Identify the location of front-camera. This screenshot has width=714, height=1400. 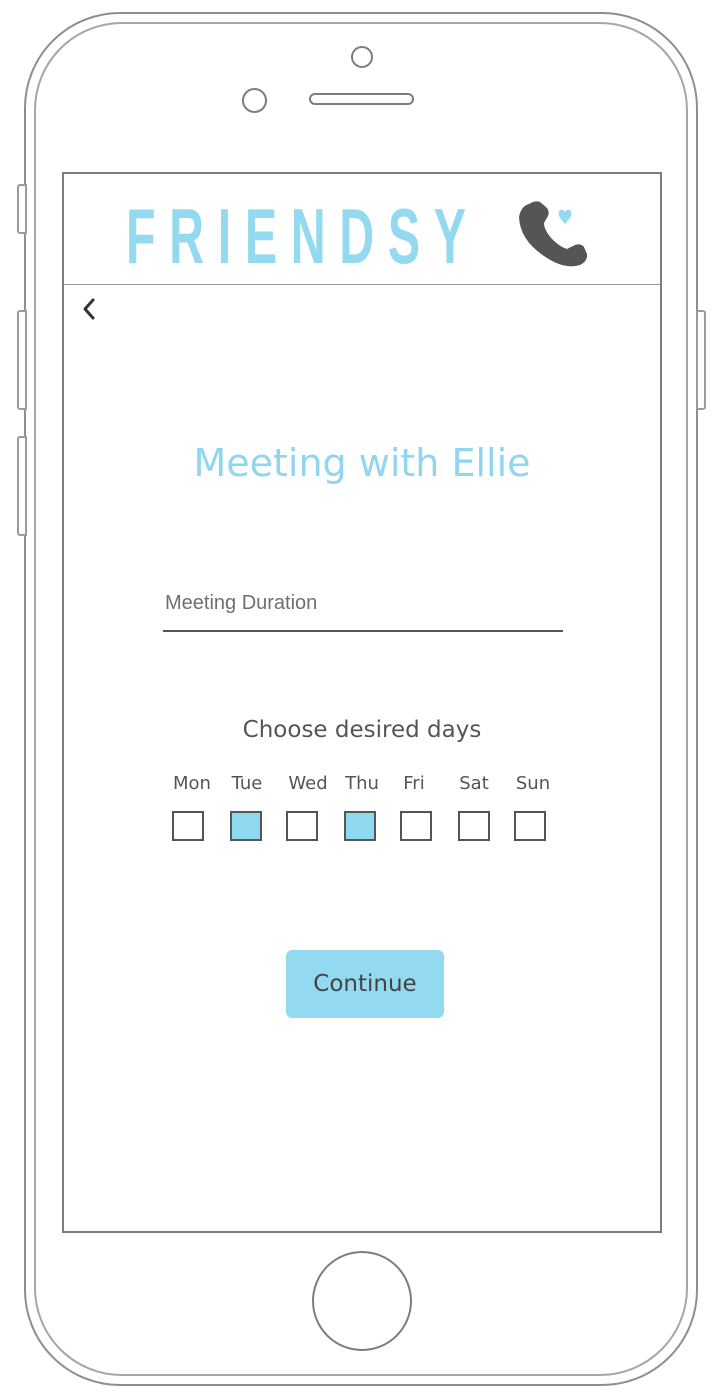
(362, 57).